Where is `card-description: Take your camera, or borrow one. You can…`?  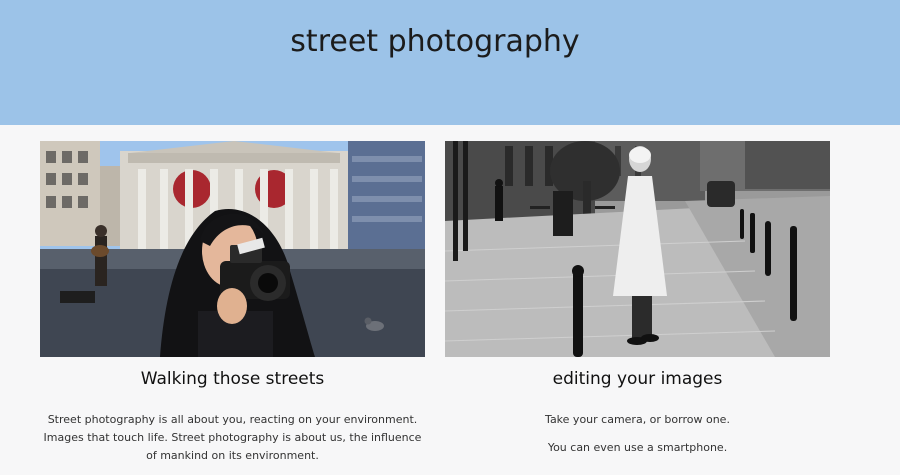
card-description: Take your camera, or borrow one. You can… is located at coordinates (637, 439).